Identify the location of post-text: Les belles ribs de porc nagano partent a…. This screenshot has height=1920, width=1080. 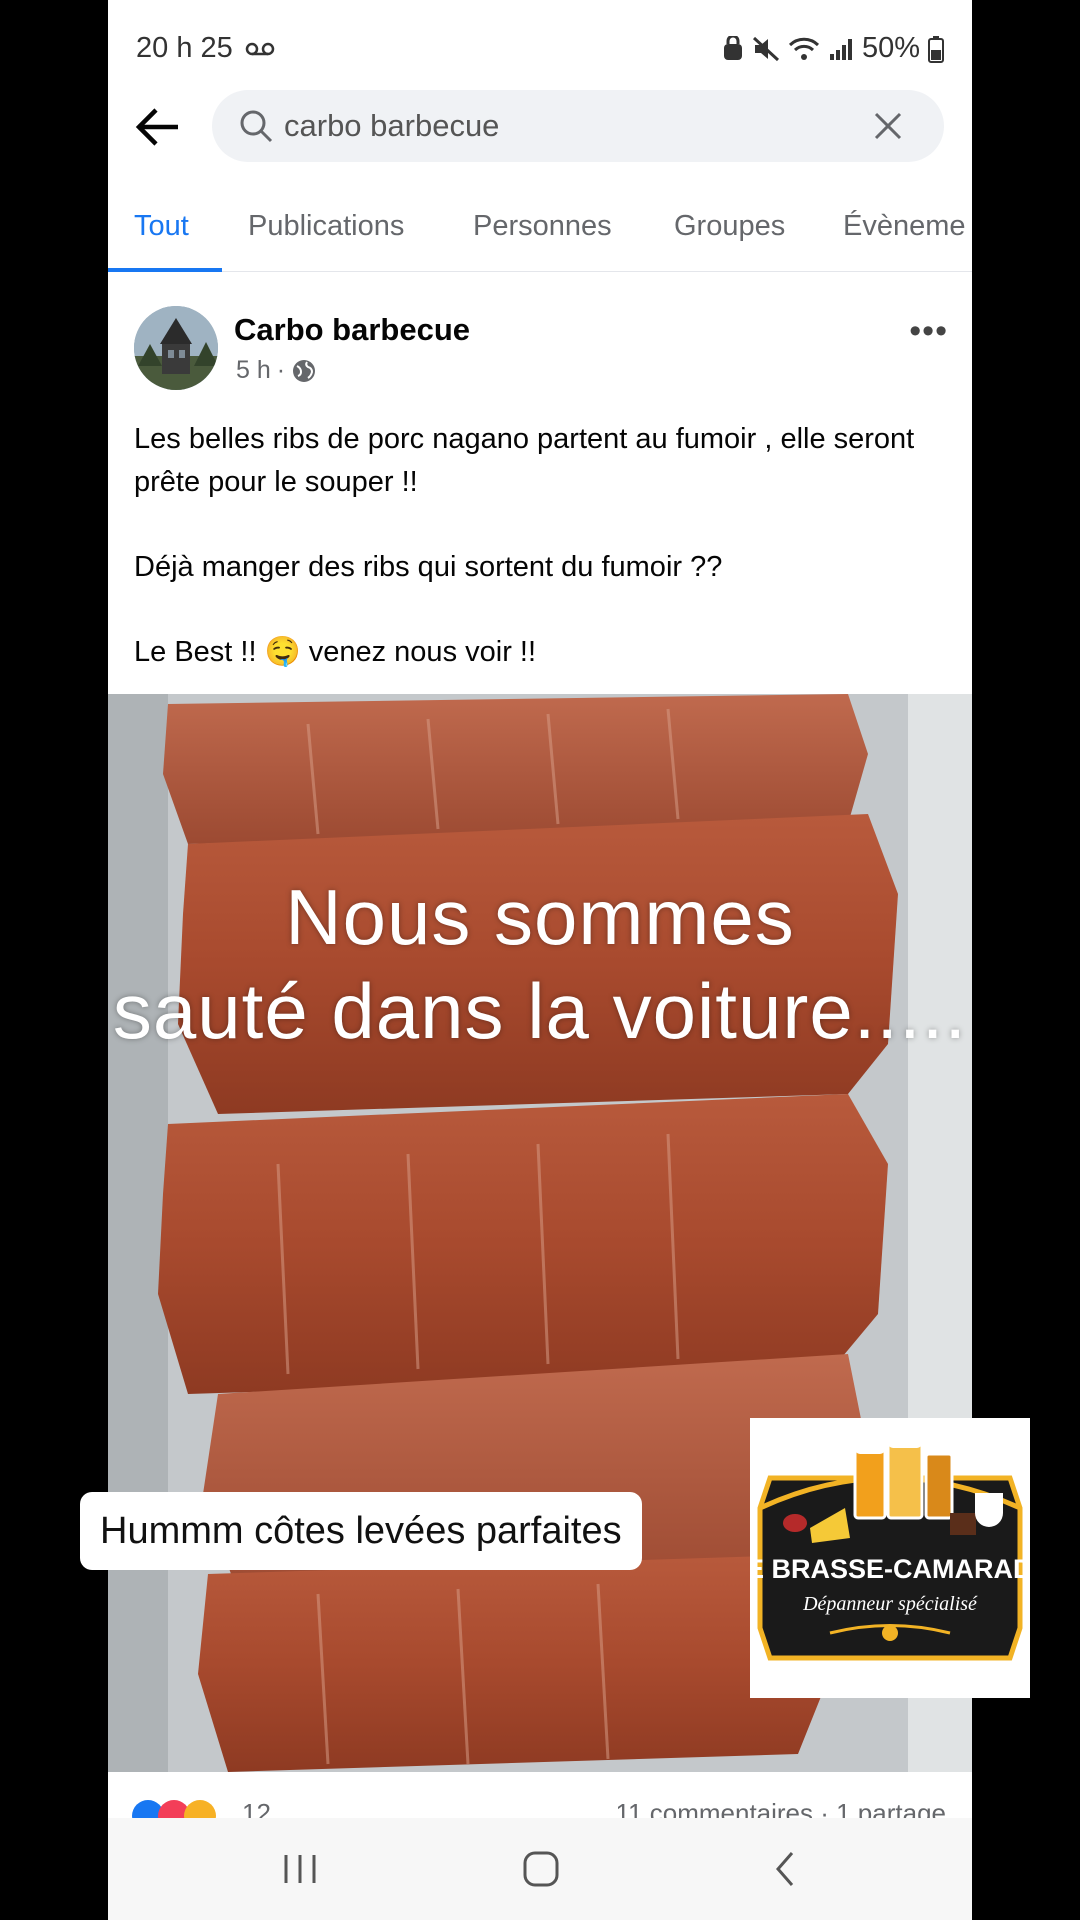
(544, 567).